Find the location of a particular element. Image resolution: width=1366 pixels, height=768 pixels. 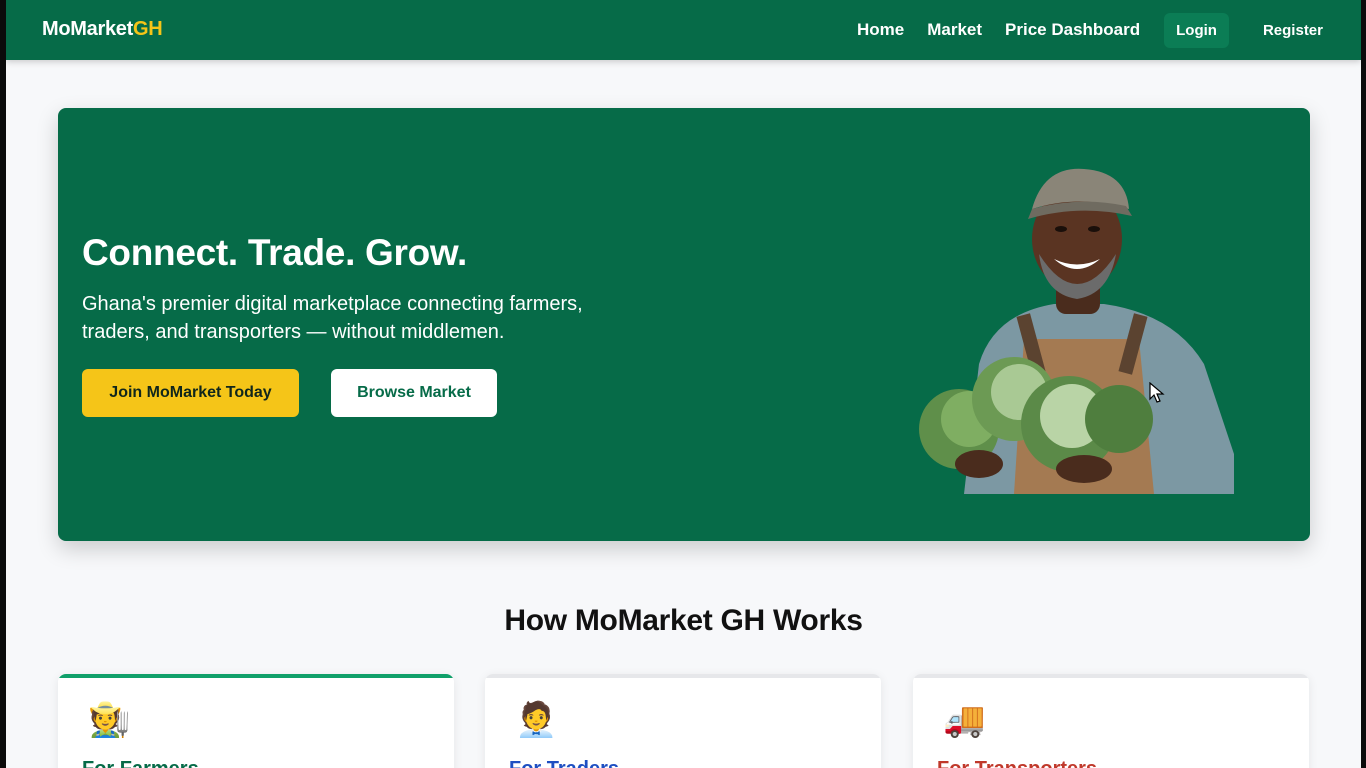

login-button: Login is located at coordinates (1196, 30).